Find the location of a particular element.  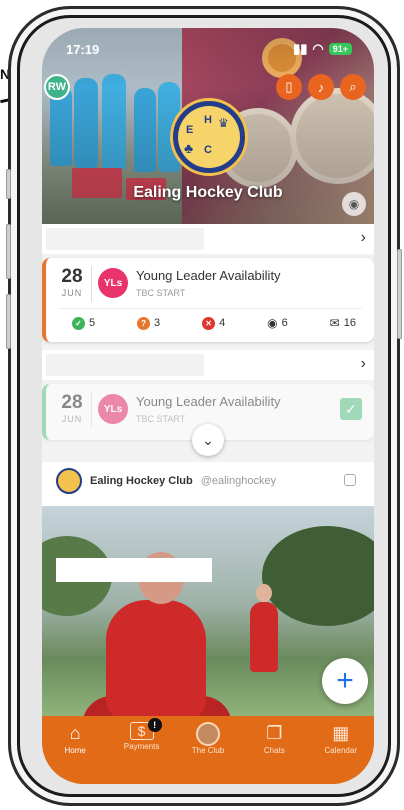

stat-available: ✓ 5 is located at coordinates (83, 323).